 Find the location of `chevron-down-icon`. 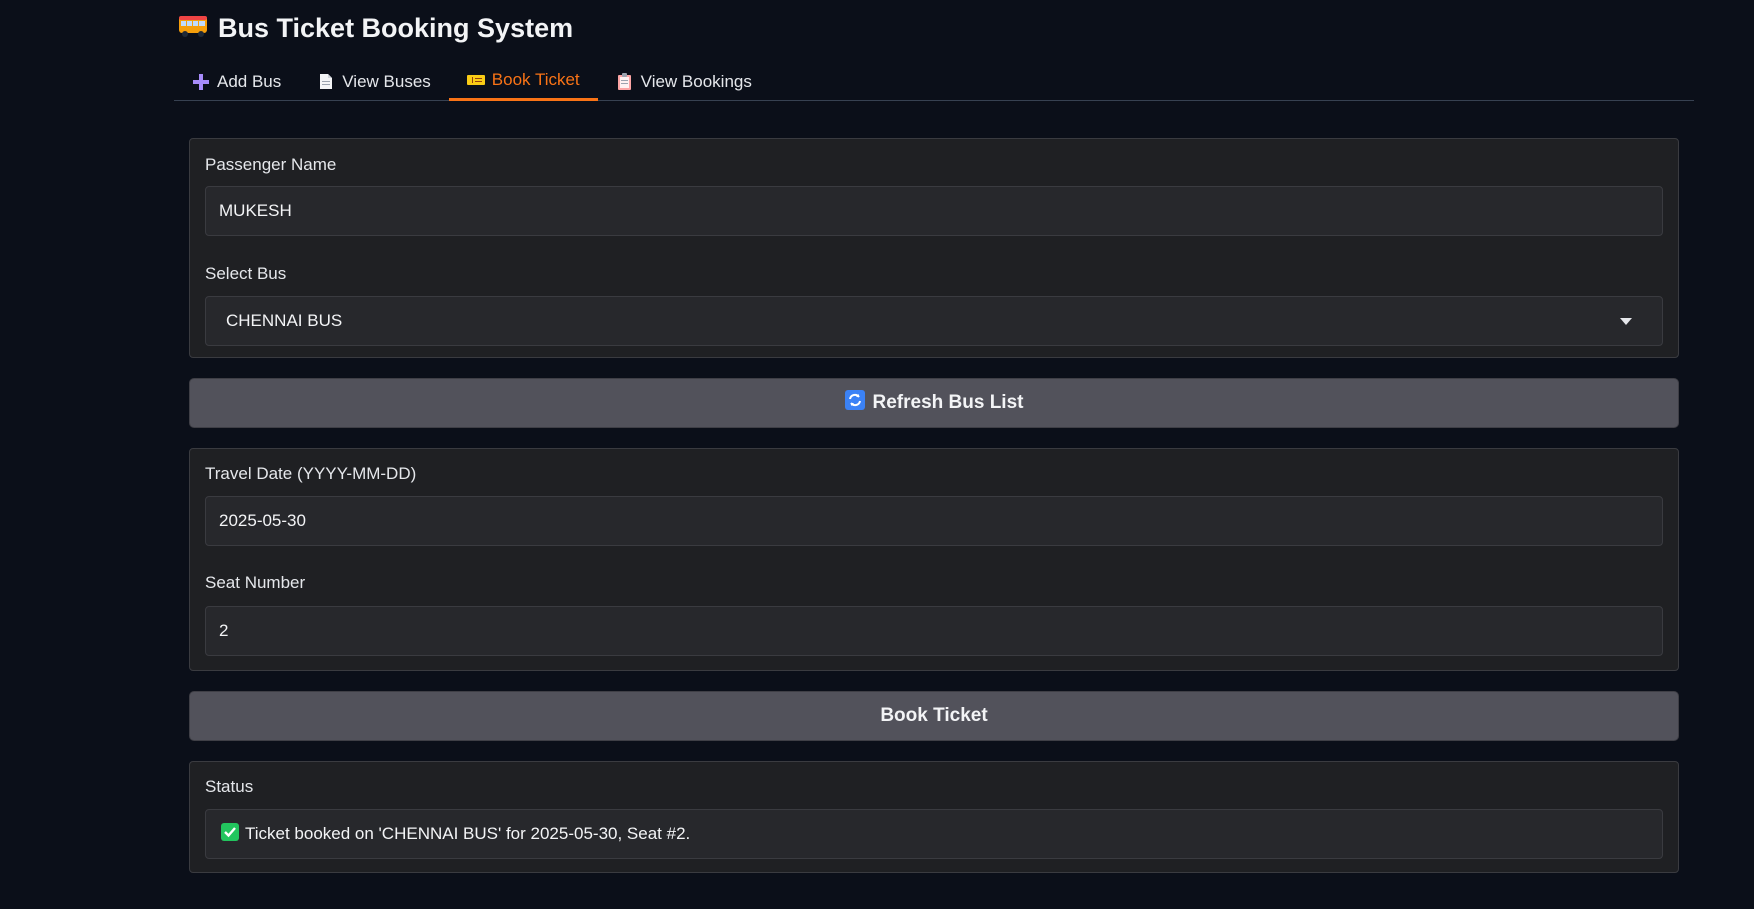

chevron-down-icon is located at coordinates (1626, 321).